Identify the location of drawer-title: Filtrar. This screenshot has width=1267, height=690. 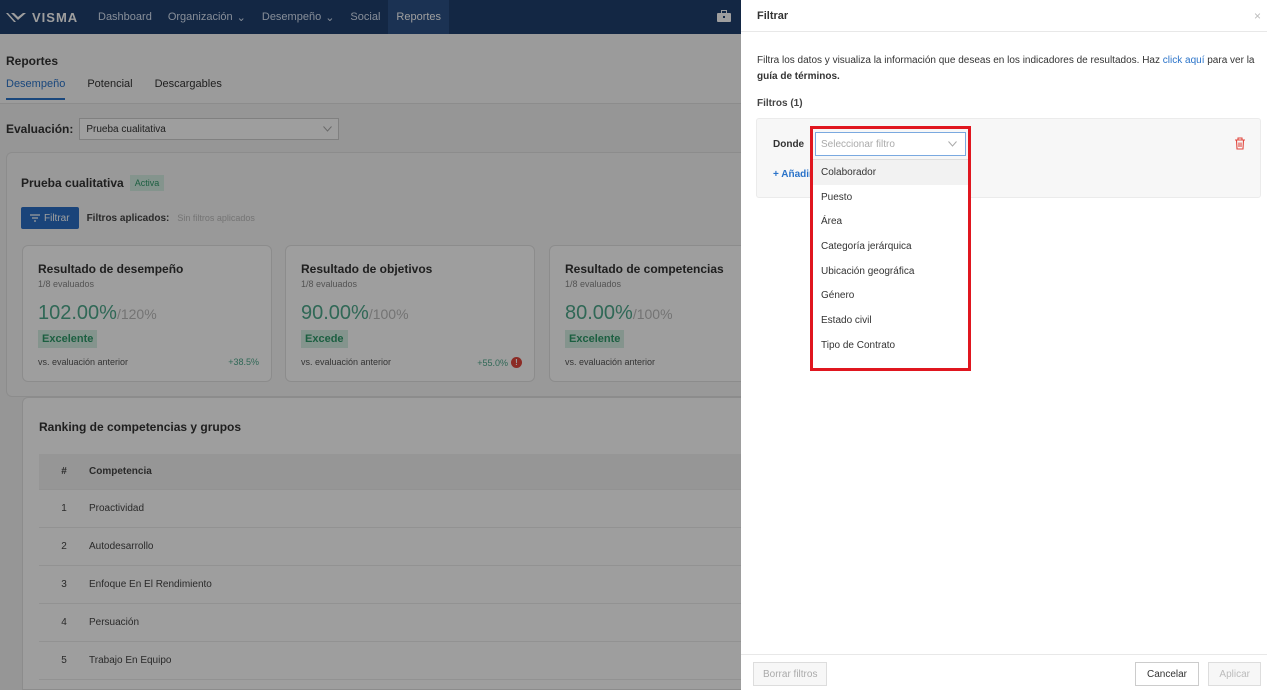
(773, 15).